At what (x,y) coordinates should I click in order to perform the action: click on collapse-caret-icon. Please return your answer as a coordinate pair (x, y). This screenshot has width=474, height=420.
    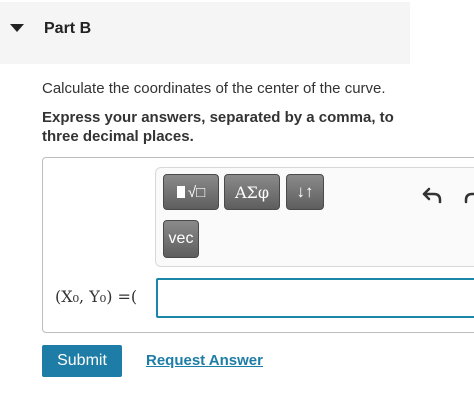
    Looking at the image, I should click on (17, 28).